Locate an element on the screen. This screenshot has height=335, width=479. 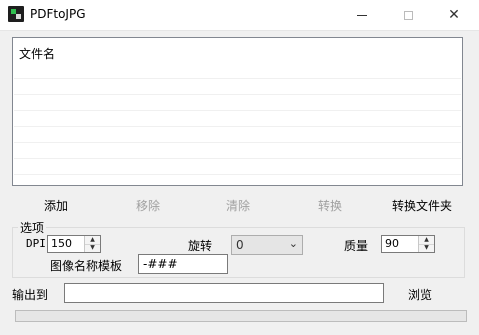
title-bar: PDFtoJPG ✕ is located at coordinates (239, 15).